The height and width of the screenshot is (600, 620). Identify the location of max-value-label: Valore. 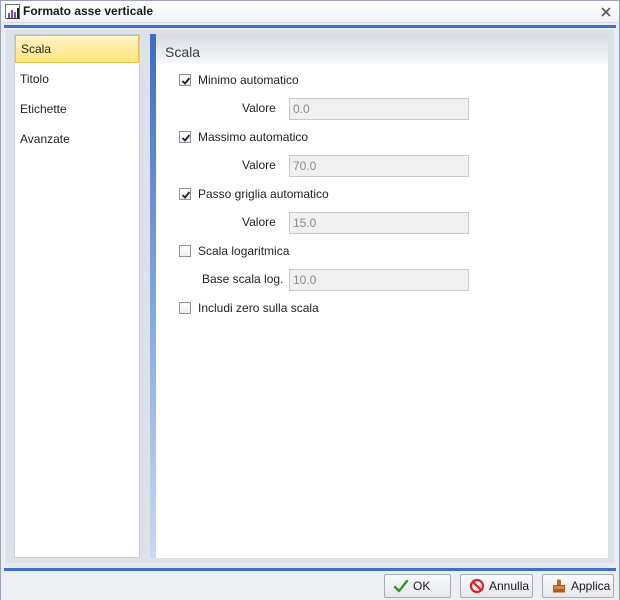
(259, 165).